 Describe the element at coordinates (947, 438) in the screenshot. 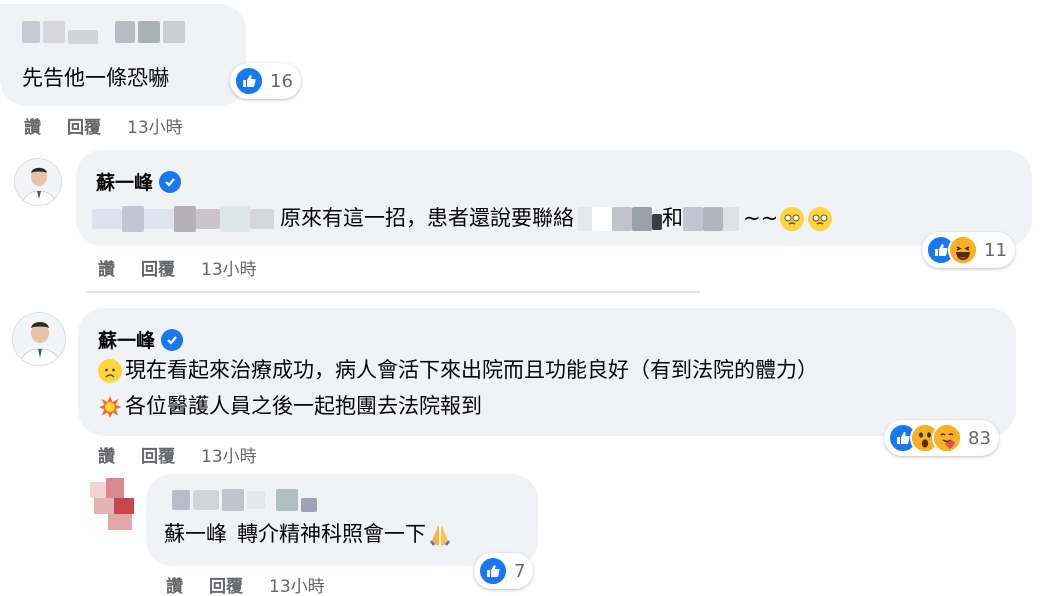

I see `care-icon` at that location.